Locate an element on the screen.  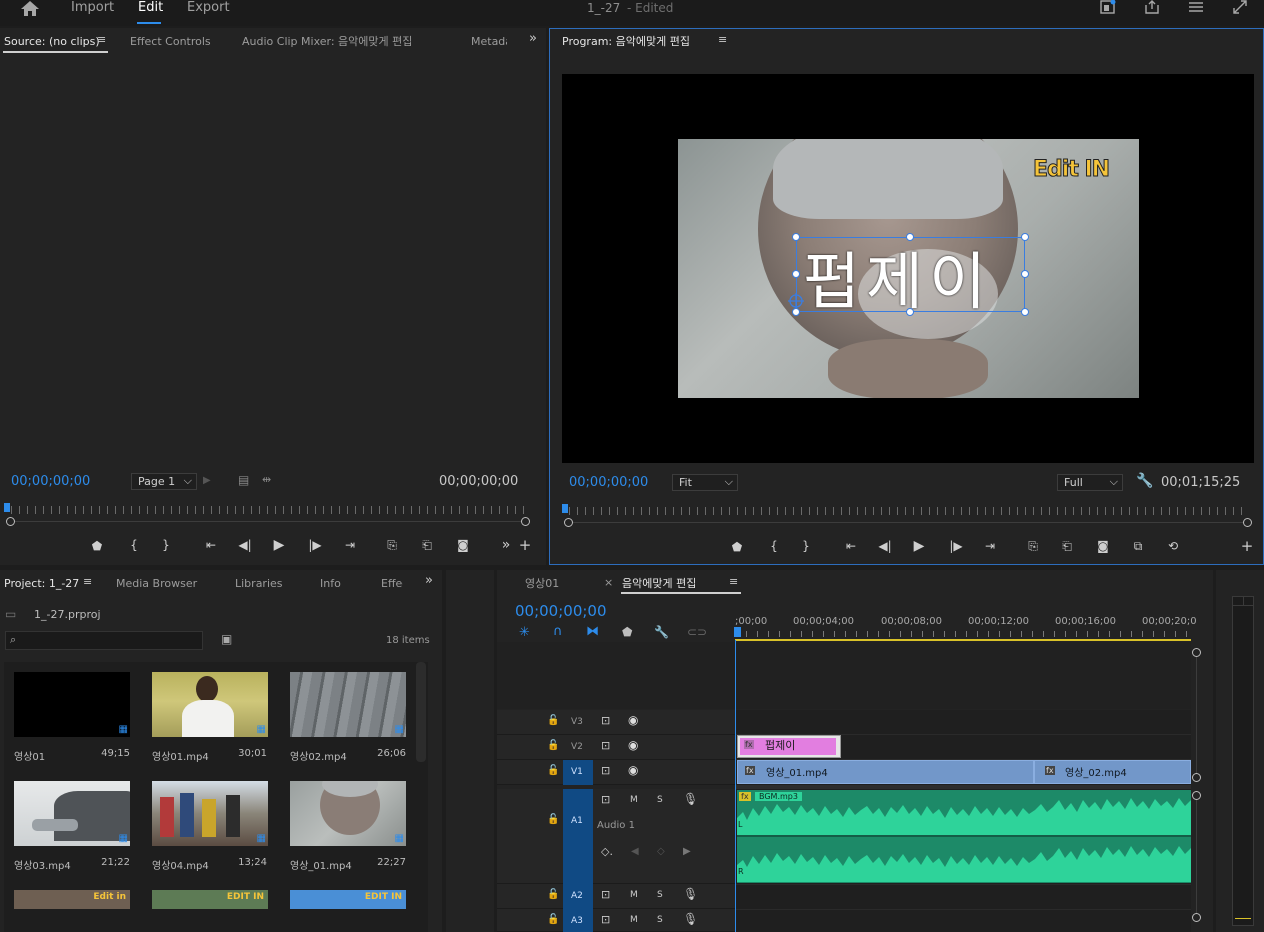
fit-select: Fit ⌵ is located at coordinates (705, 482).